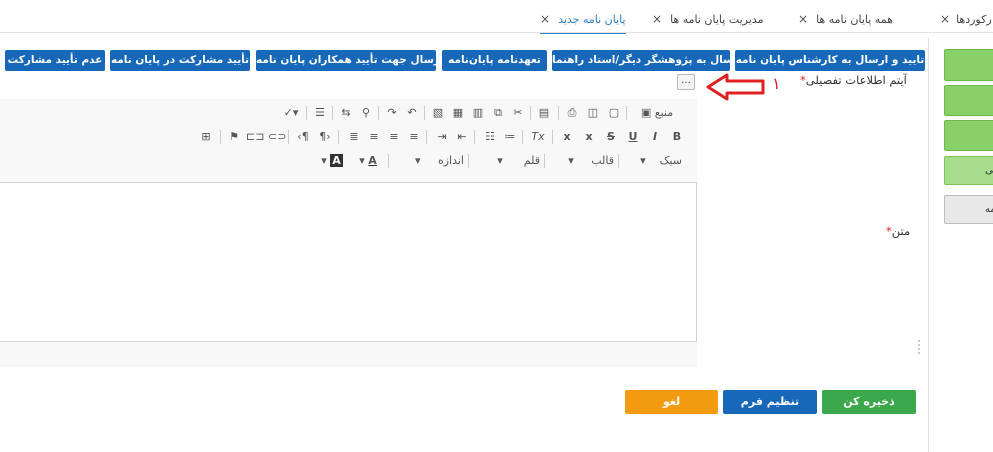 The image size is (993, 452). Describe the element at coordinates (544, 113) in the screenshot. I see `templates-icon: ▤` at that location.